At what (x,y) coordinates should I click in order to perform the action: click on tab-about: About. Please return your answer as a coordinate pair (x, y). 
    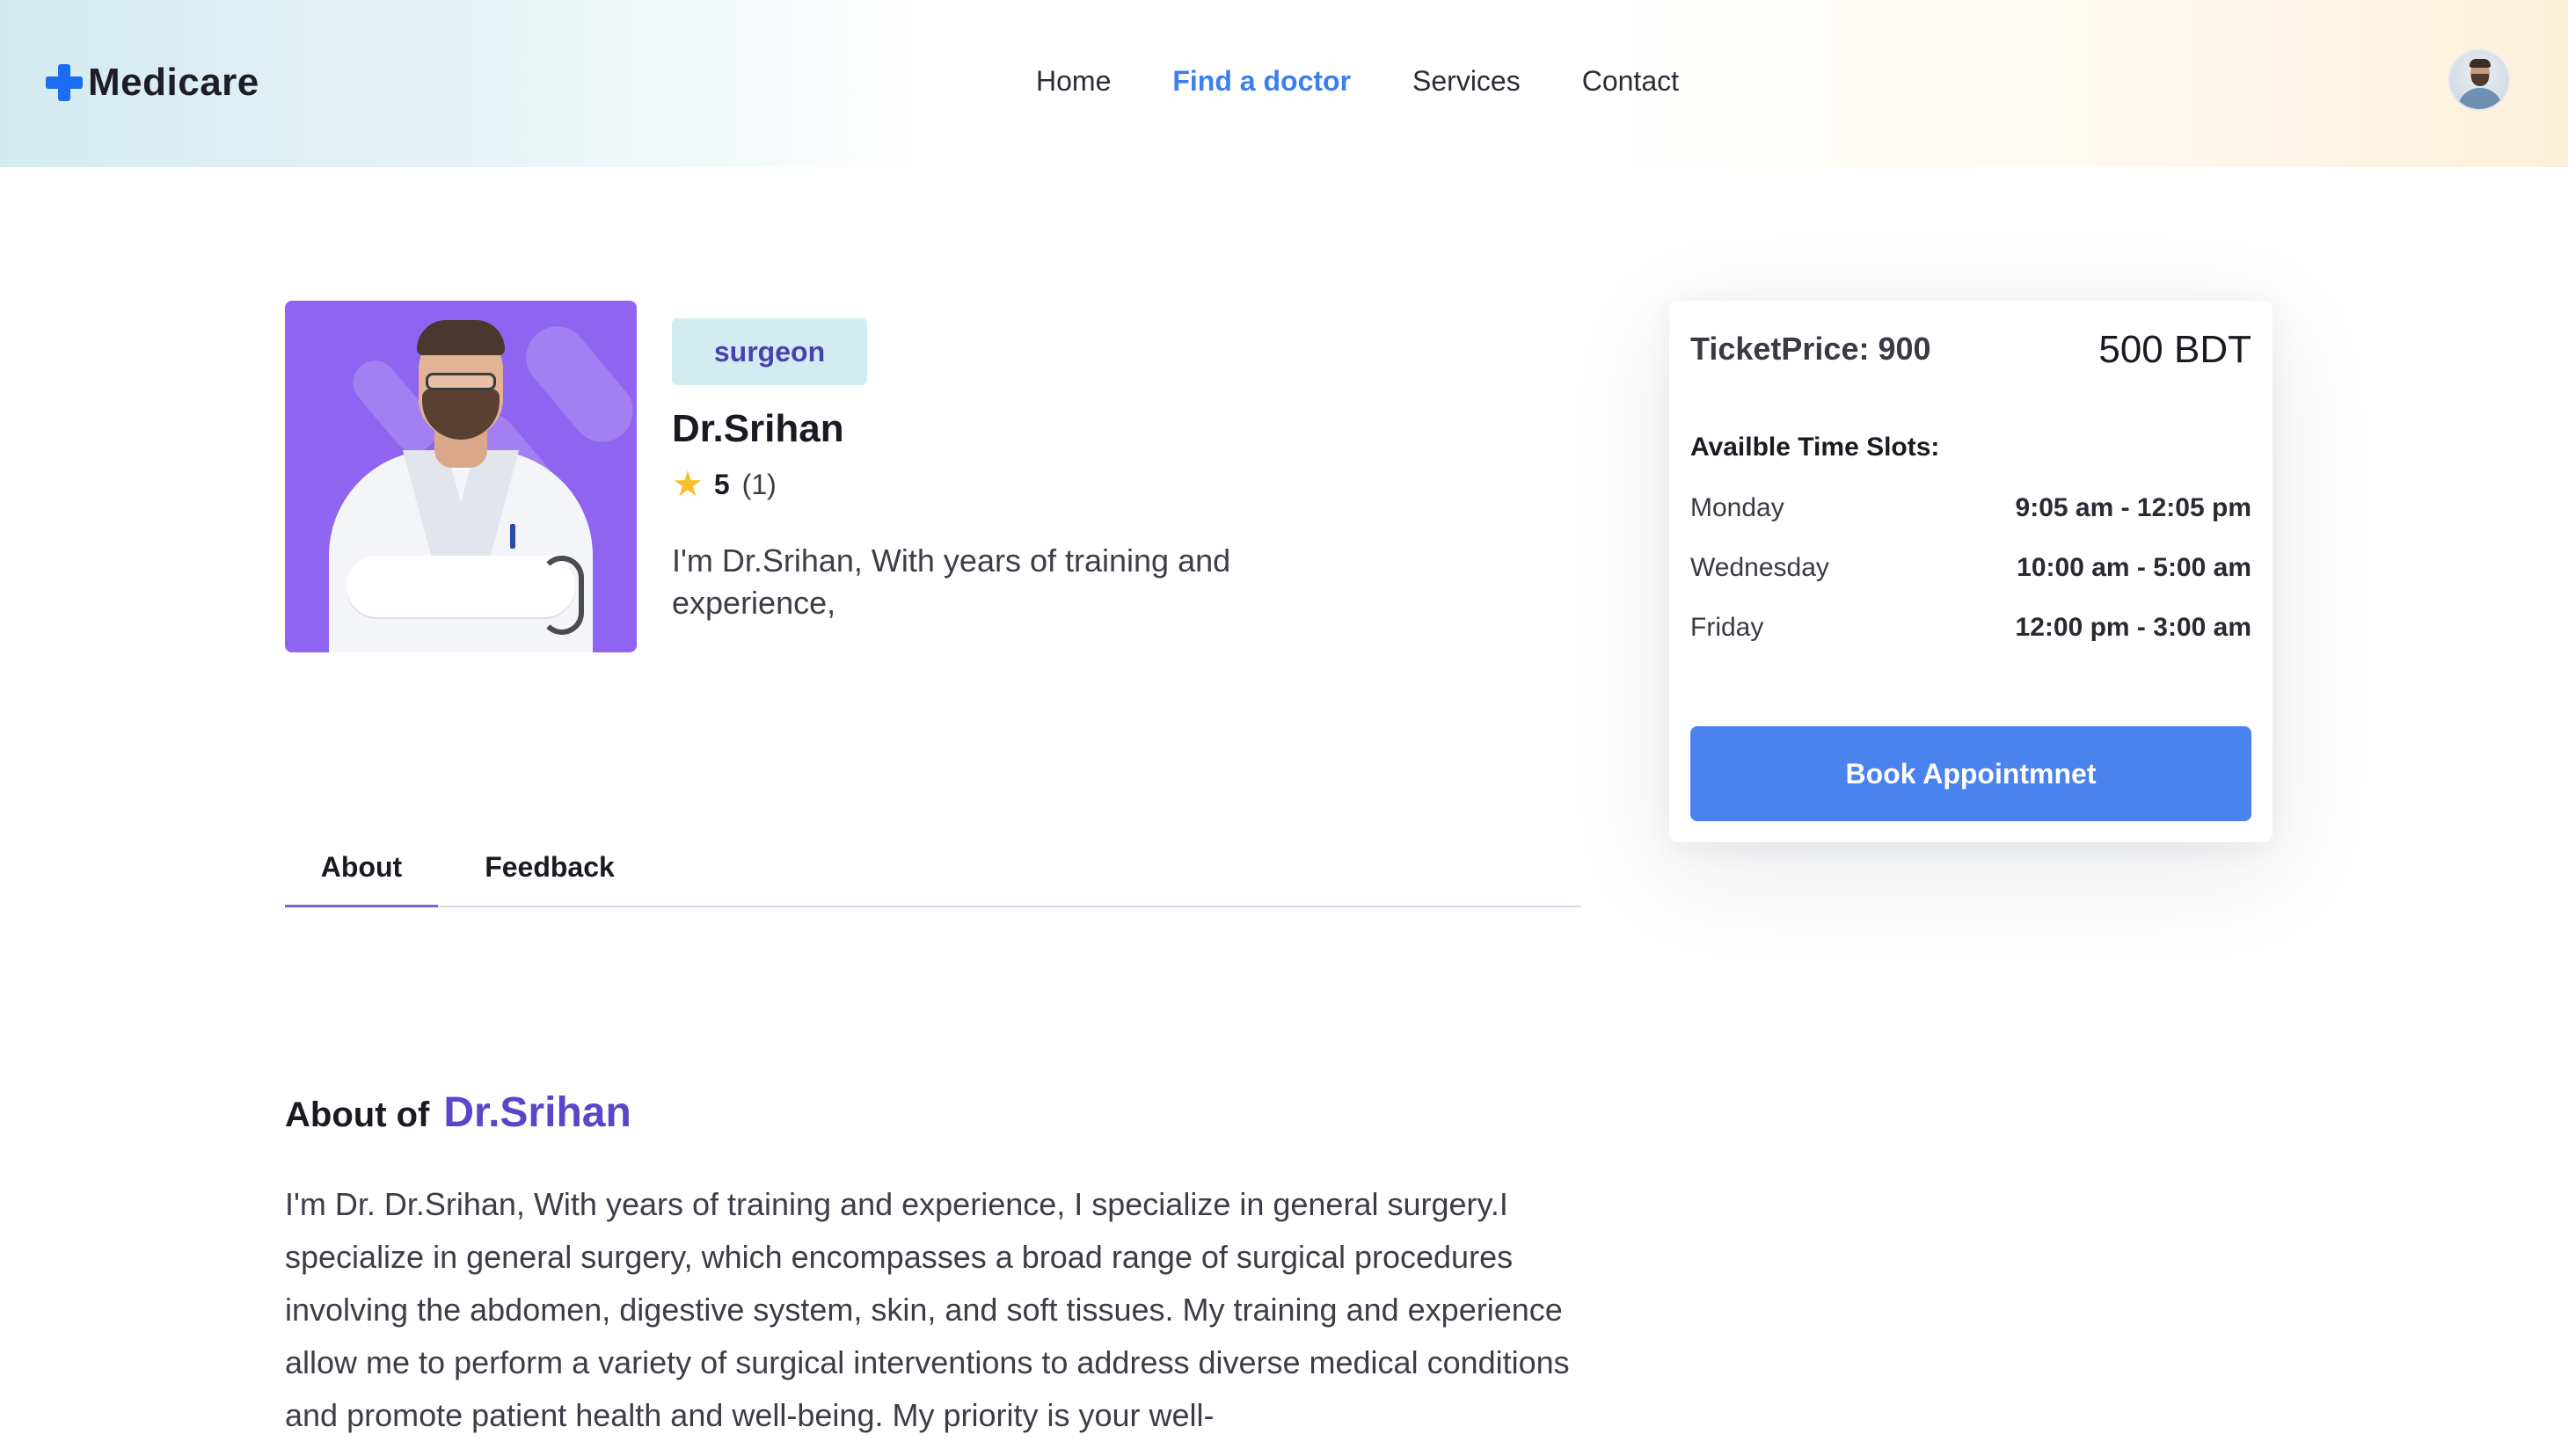
    Looking at the image, I should click on (362, 871).